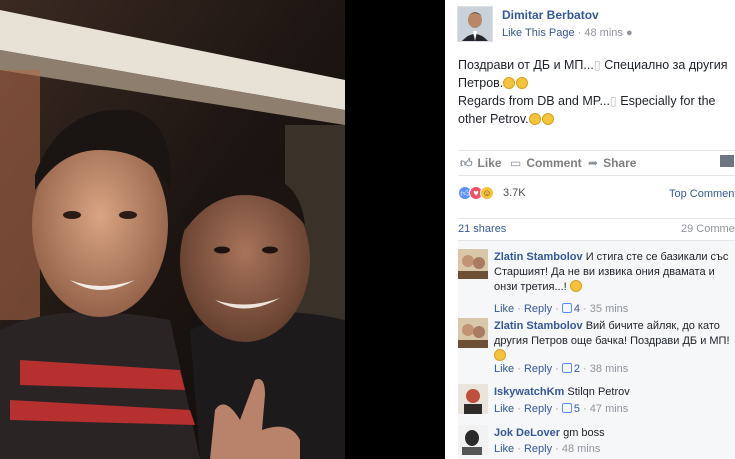 The height and width of the screenshot is (459, 735). What do you see at coordinates (577, 409) in the screenshot?
I see `comment-like-count: 5` at bounding box center [577, 409].